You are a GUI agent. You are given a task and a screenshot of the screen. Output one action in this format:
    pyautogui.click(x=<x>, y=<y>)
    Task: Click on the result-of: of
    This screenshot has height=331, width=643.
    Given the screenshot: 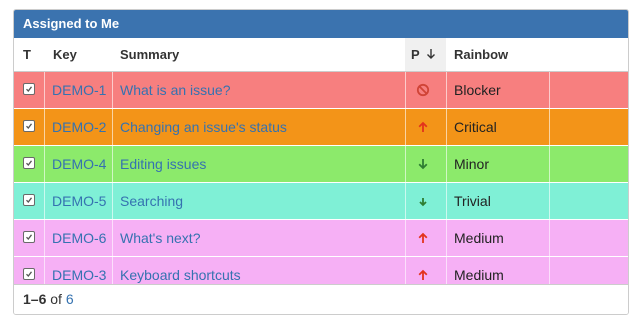 What is the action you would take?
    pyautogui.click(x=56, y=299)
    